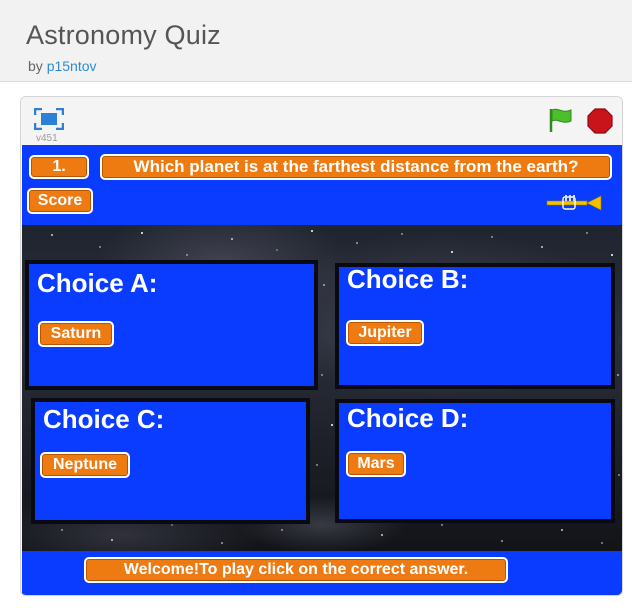 Image resolution: width=632 pixels, height=608 pixels. I want to click on question-number: 1., so click(59, 167).